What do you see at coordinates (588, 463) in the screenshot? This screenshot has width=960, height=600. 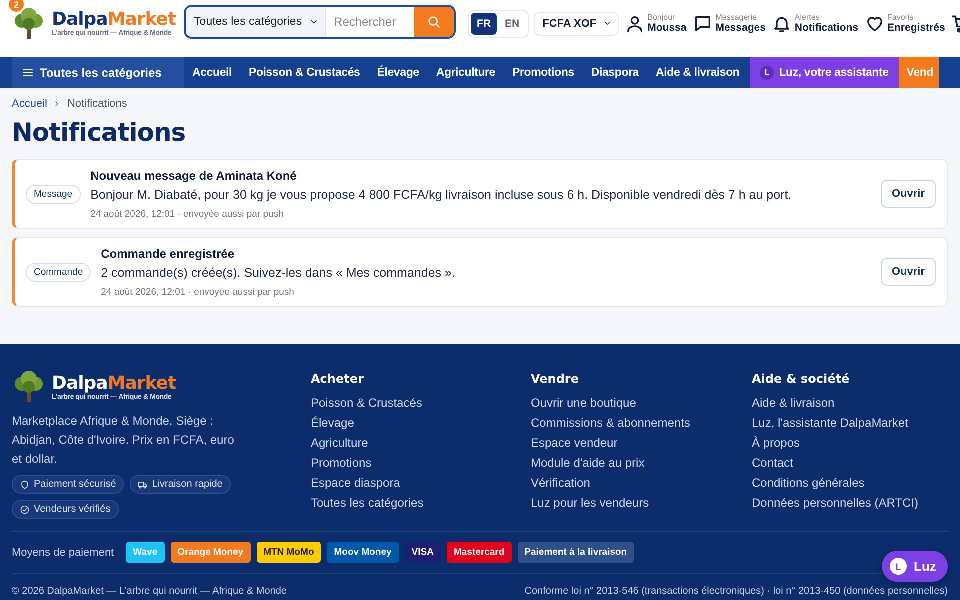 I see `footer-link: Module d'aide au prix` at bounding box center [588, 463].